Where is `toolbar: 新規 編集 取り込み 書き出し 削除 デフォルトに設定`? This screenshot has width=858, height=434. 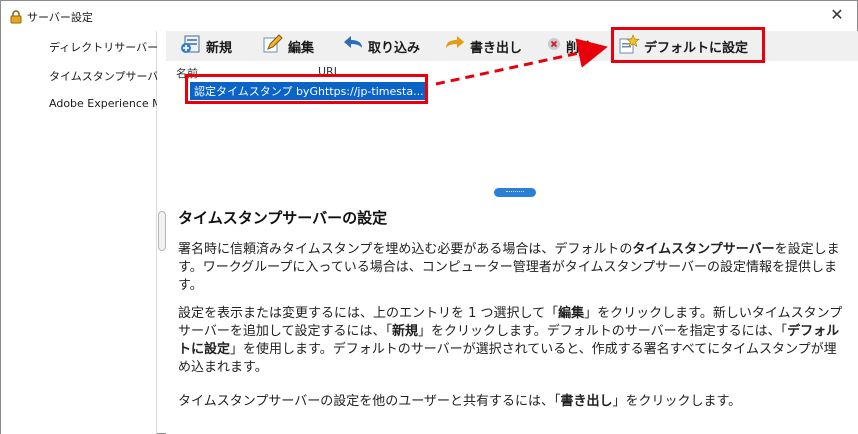
toolbar: 新規 編集 取り込み 書き出し 削除 デフォルトに設定 is located at coordinates (512, 46).